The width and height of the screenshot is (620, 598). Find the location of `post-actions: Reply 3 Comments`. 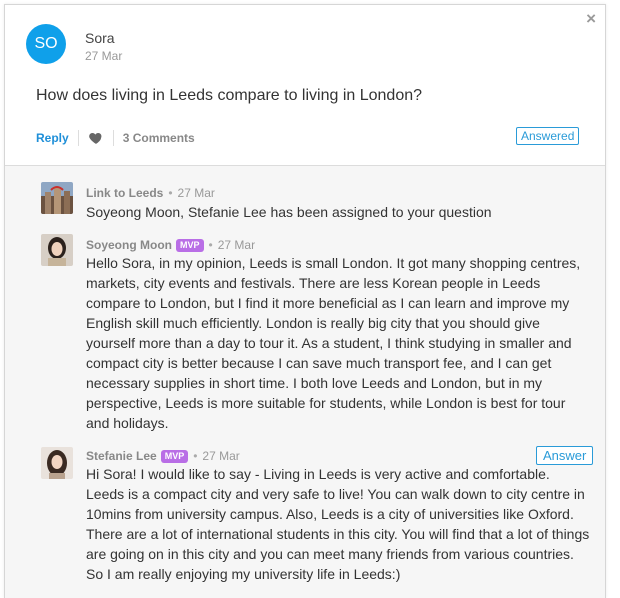

post-actions: Reply 3 Comments is located at coordinates (115, 138).